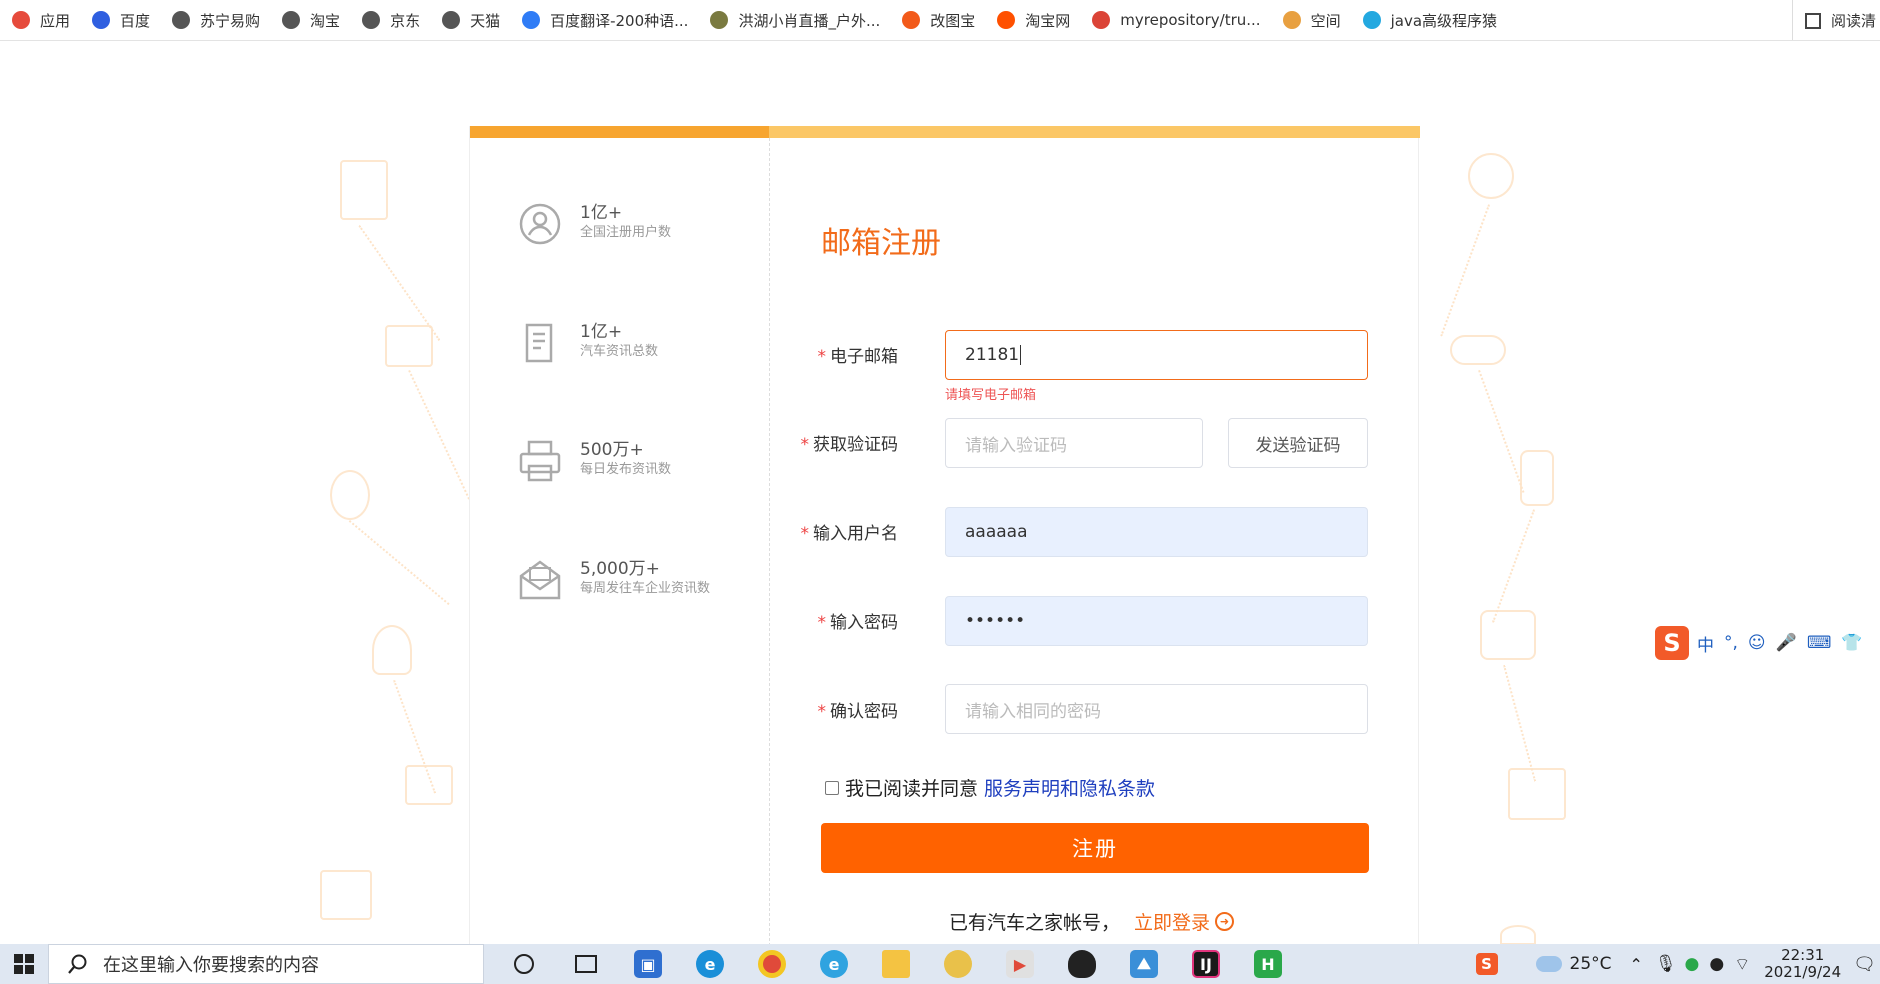 The image size is (1880, 984). I want to click on user-circle-icon, so click(540, 224).